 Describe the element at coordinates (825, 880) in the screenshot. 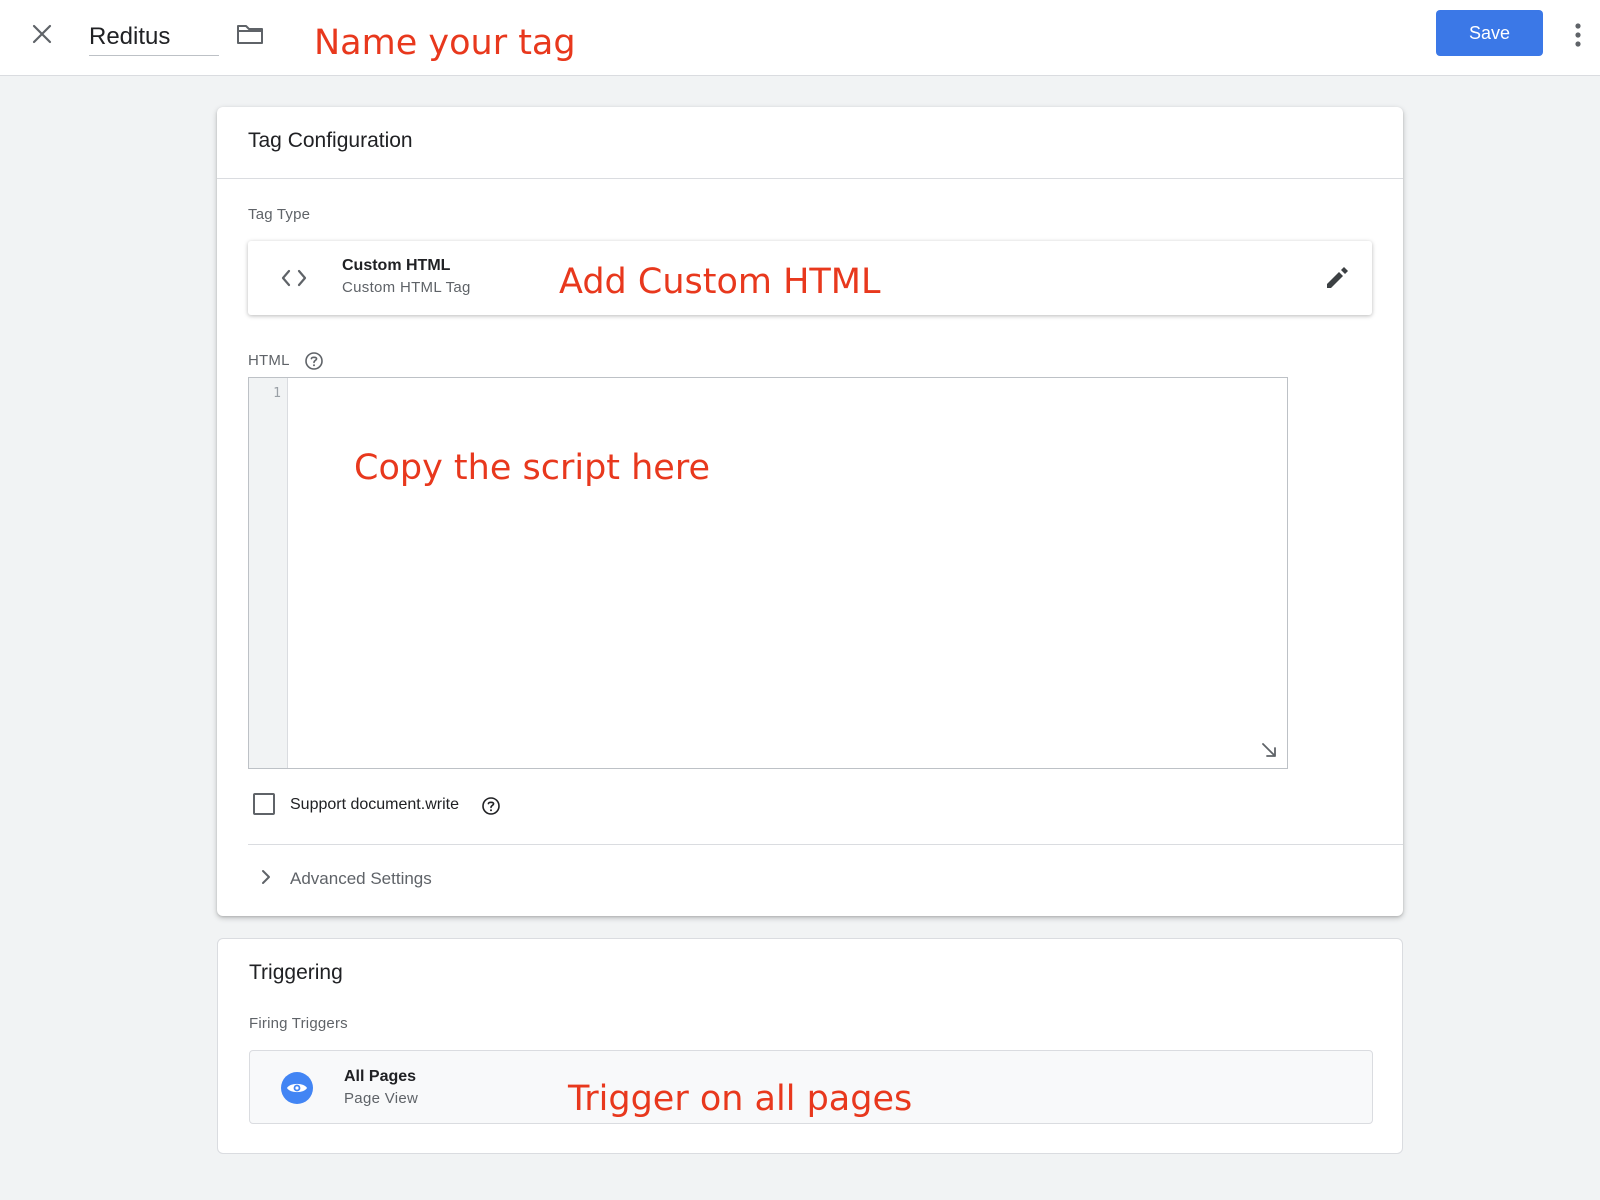

I see `advanced-settings-toggle: Advanced Settings` at that location.